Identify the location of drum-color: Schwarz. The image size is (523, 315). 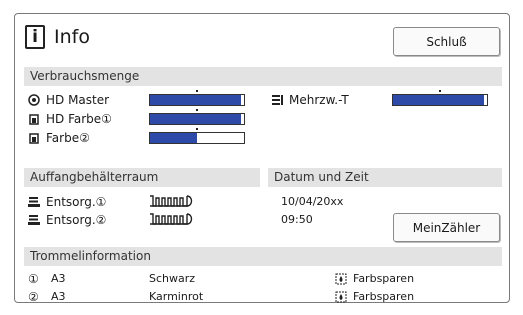
(172, 278).